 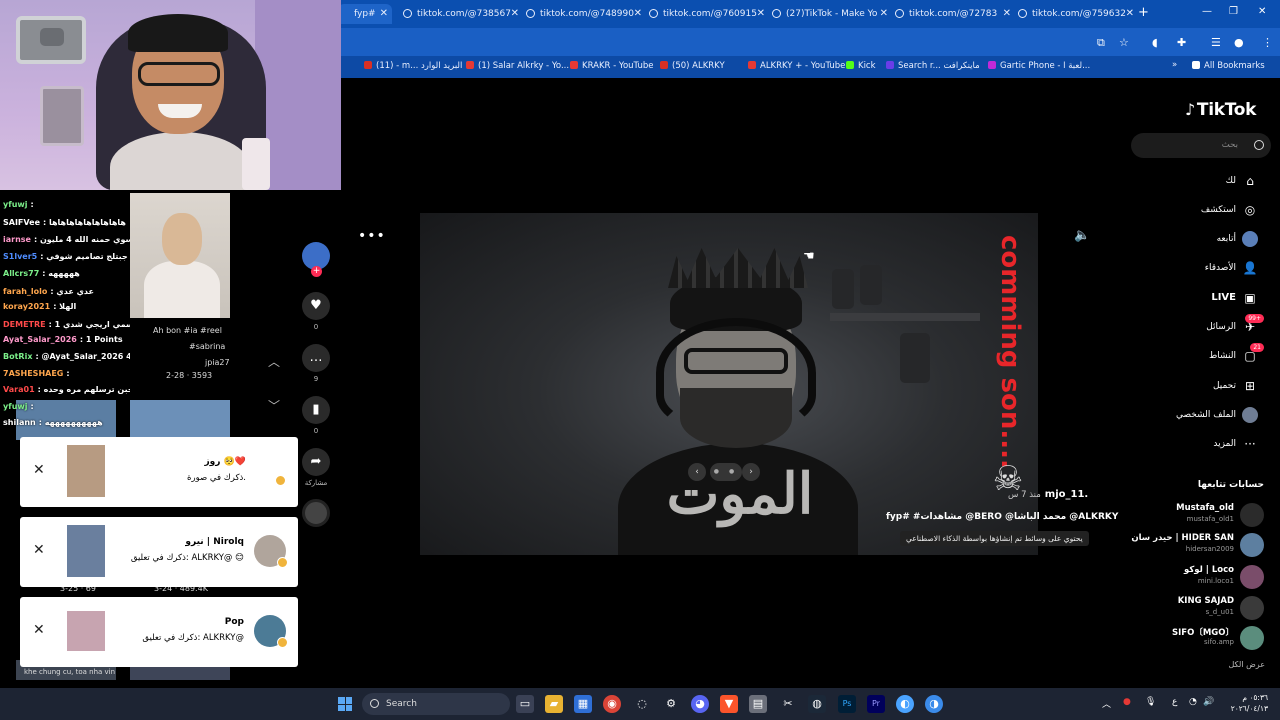 I want to click on file-explorer-icon: ▰, so click(x=554, y=704).